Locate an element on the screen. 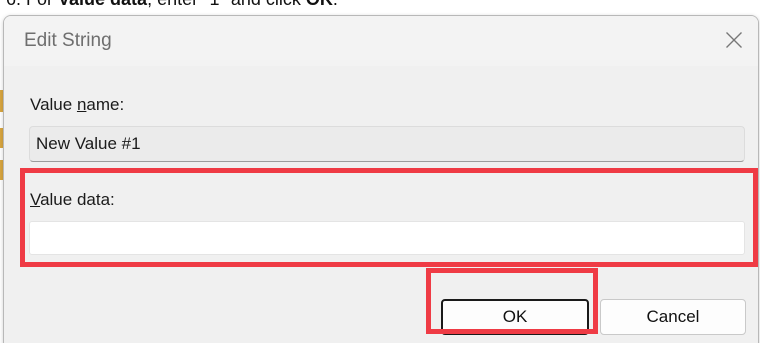 The width and height of the screenshot is (760, 343). close-button is located at coordinates (734, 40).